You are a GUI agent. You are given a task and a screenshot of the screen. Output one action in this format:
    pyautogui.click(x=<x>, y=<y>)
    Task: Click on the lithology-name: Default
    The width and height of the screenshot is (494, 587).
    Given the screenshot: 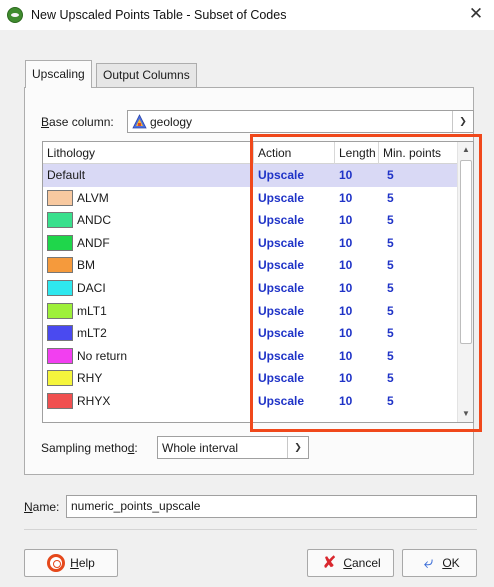 What is the action you would take?
    pyautogui.click(x=66, y=175)
    